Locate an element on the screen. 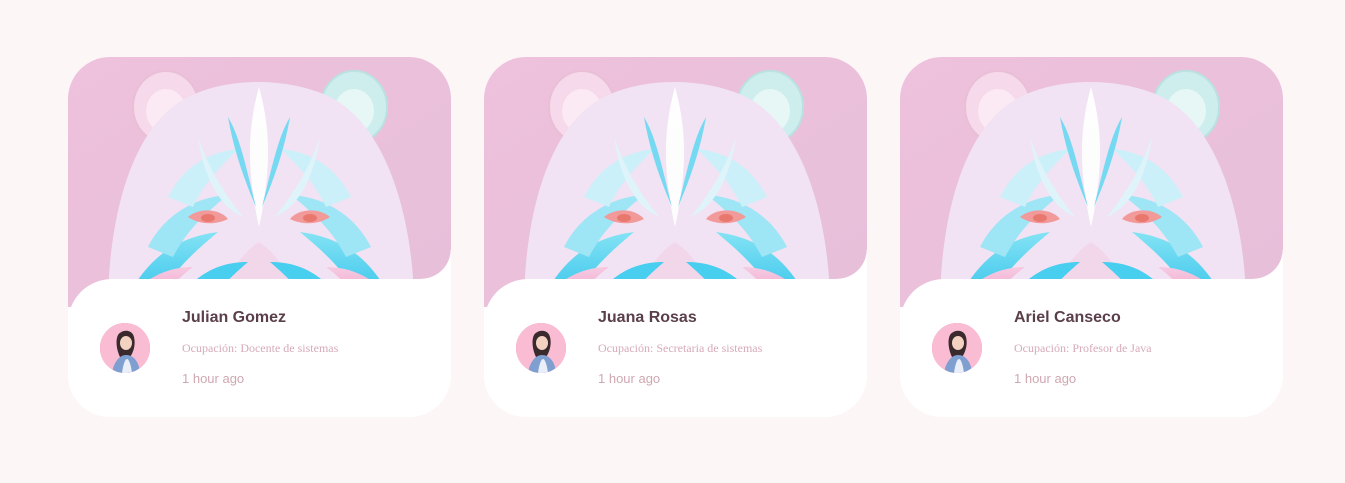  person-name: Julian Gomez is located at coordinates (234, 317).